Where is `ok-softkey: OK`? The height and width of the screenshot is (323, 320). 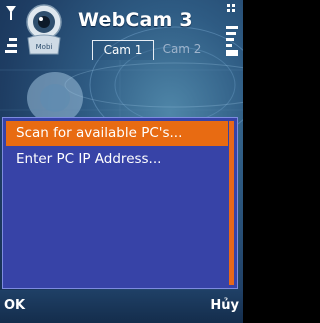 ok-softkey: OK is located at coordinates (14, 305).